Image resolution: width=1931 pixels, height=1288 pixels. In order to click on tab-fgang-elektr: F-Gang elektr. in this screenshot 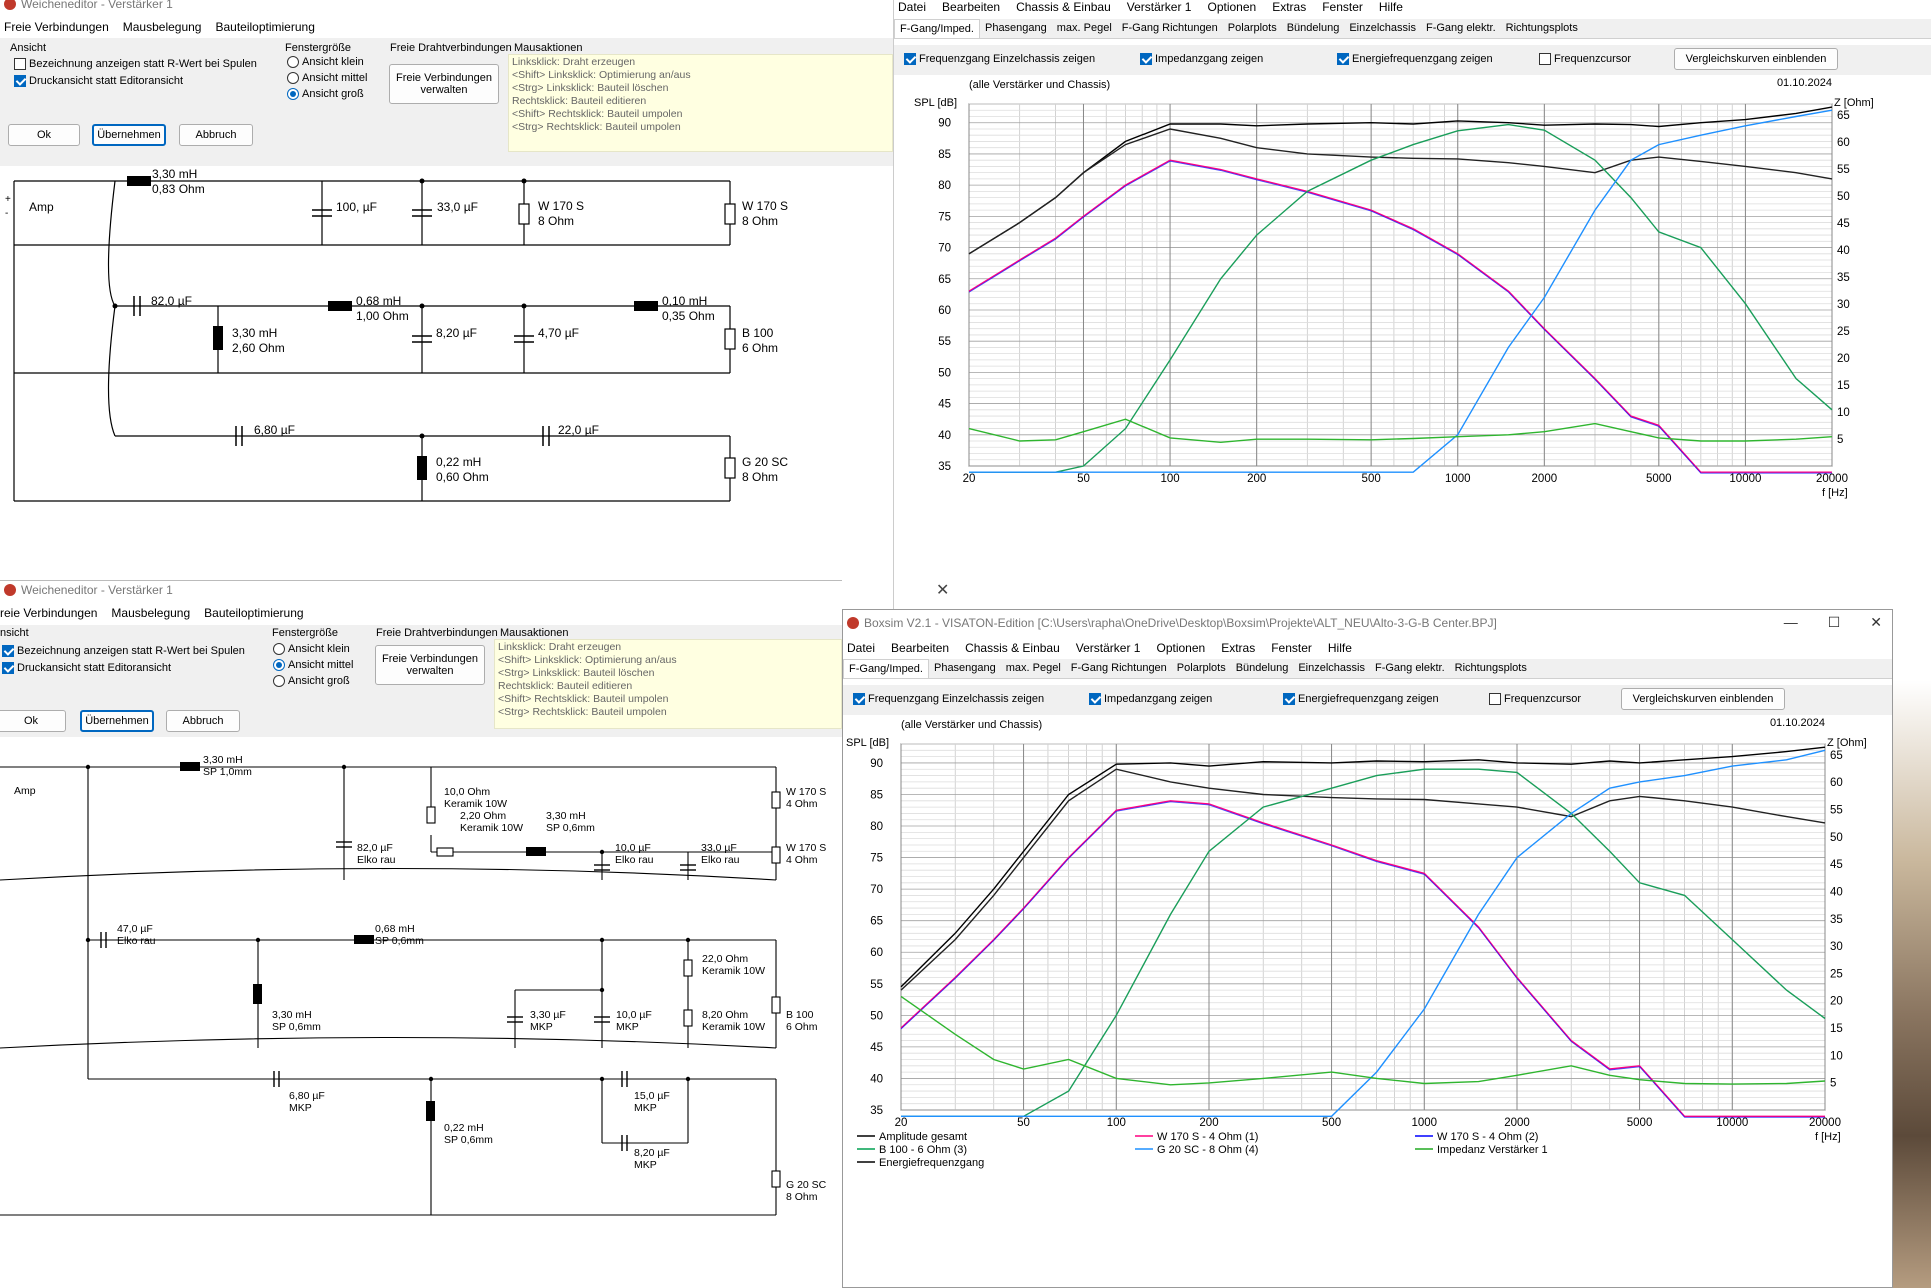, I will do `click(1410, 668)`.